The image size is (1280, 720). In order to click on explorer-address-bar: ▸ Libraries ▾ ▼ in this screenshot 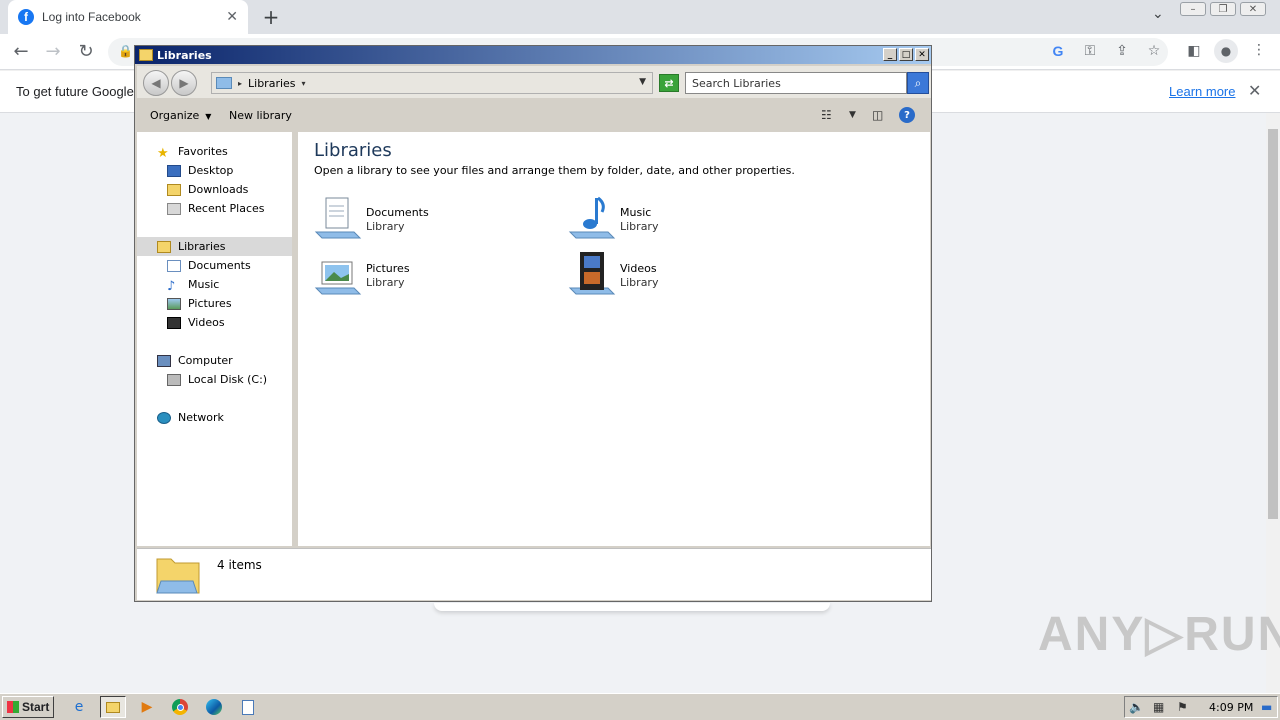, I will do `click(432, 83)`.